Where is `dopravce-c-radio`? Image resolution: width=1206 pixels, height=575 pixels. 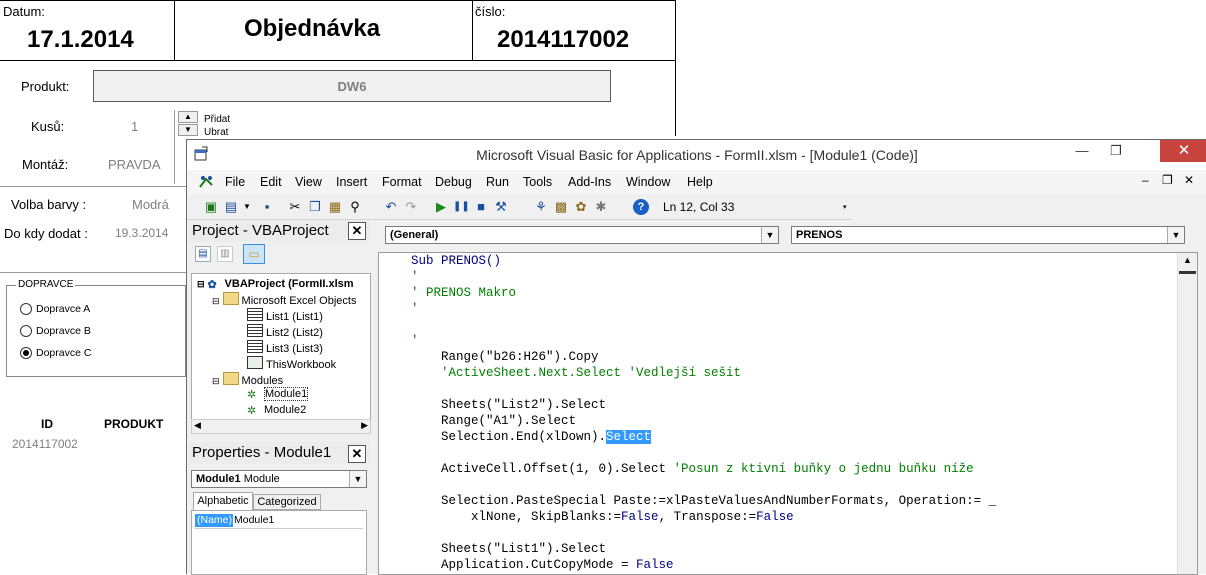 dopravce-c-radio is located at coordinates (26, 353).